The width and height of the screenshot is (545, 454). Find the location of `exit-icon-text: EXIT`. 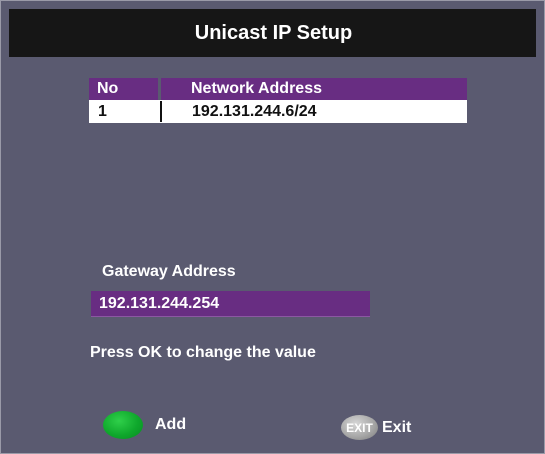

exit-icon-text: EXIT is located at coordinates (359, 427).